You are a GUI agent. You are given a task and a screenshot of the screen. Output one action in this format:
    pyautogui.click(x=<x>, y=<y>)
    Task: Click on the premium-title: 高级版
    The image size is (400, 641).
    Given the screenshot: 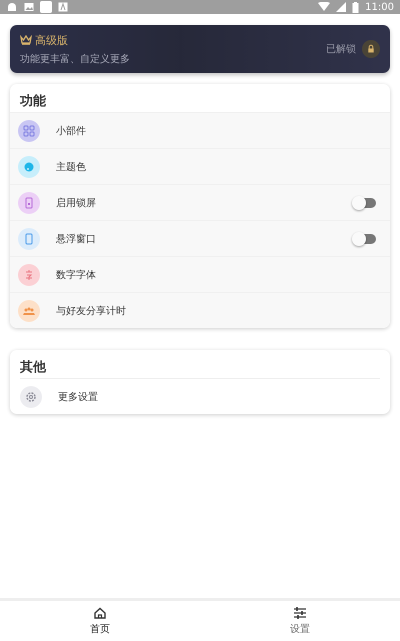 What is the action you would take?
    pyautogui.click(x=51, y=40)
    